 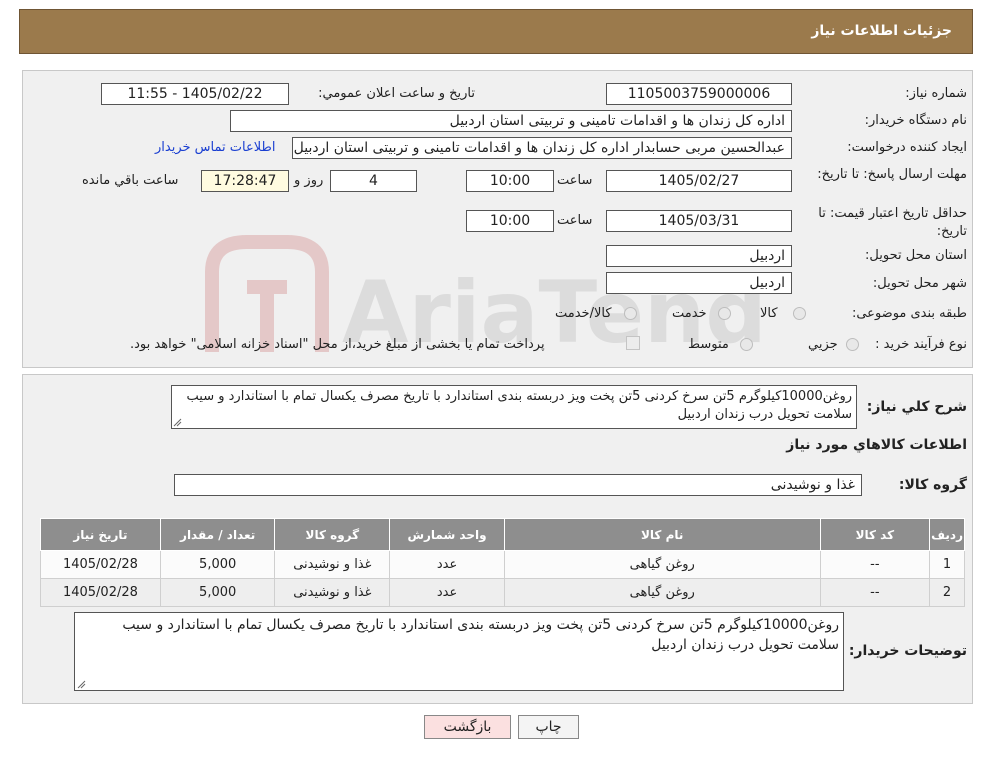 What do you see at coordinates (510, 221) in the screenshot?
I see `validity-time-field: 10:00` at bounding box center [510, 221].